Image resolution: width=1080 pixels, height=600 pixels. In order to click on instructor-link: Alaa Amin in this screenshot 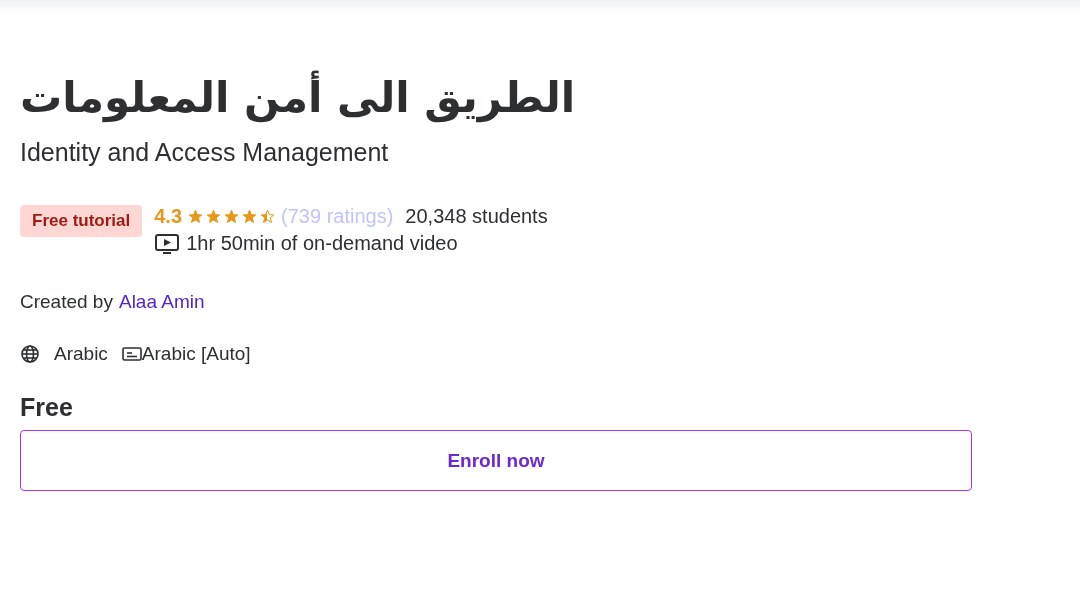, I will do `click(161, 302)`.